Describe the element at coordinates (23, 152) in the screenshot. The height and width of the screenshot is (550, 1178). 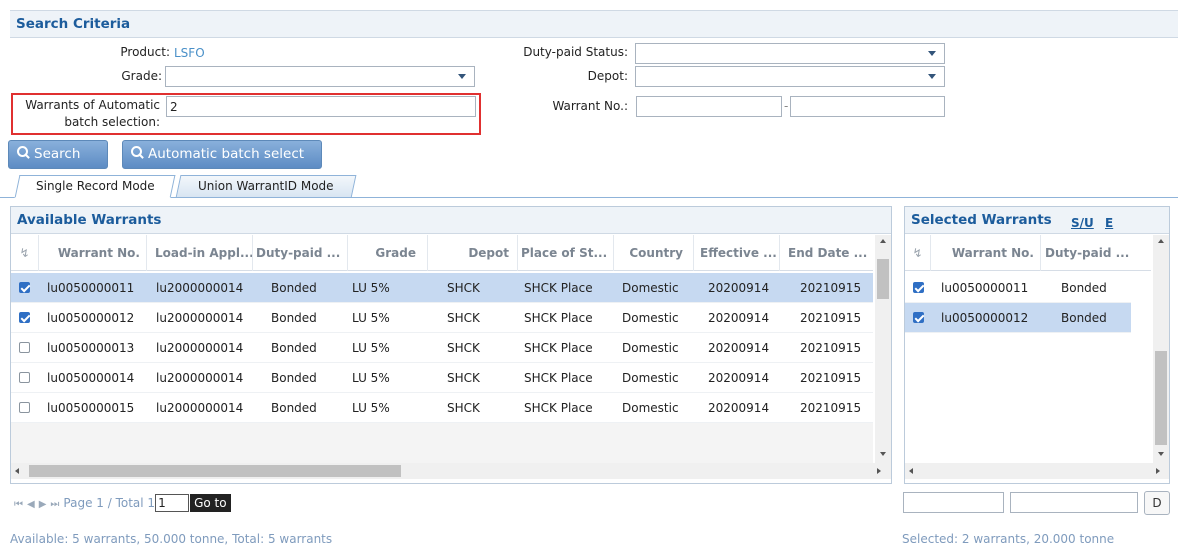
I see `search-icon` at that location.